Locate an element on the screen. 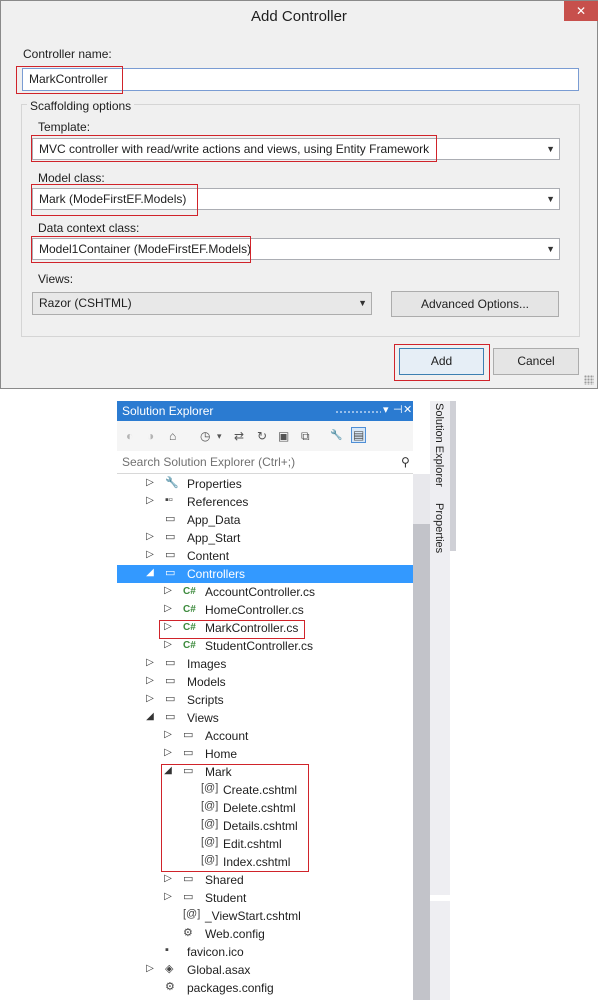  tree-item: ▪ favicon.ico is located at coordinates (265, 952).